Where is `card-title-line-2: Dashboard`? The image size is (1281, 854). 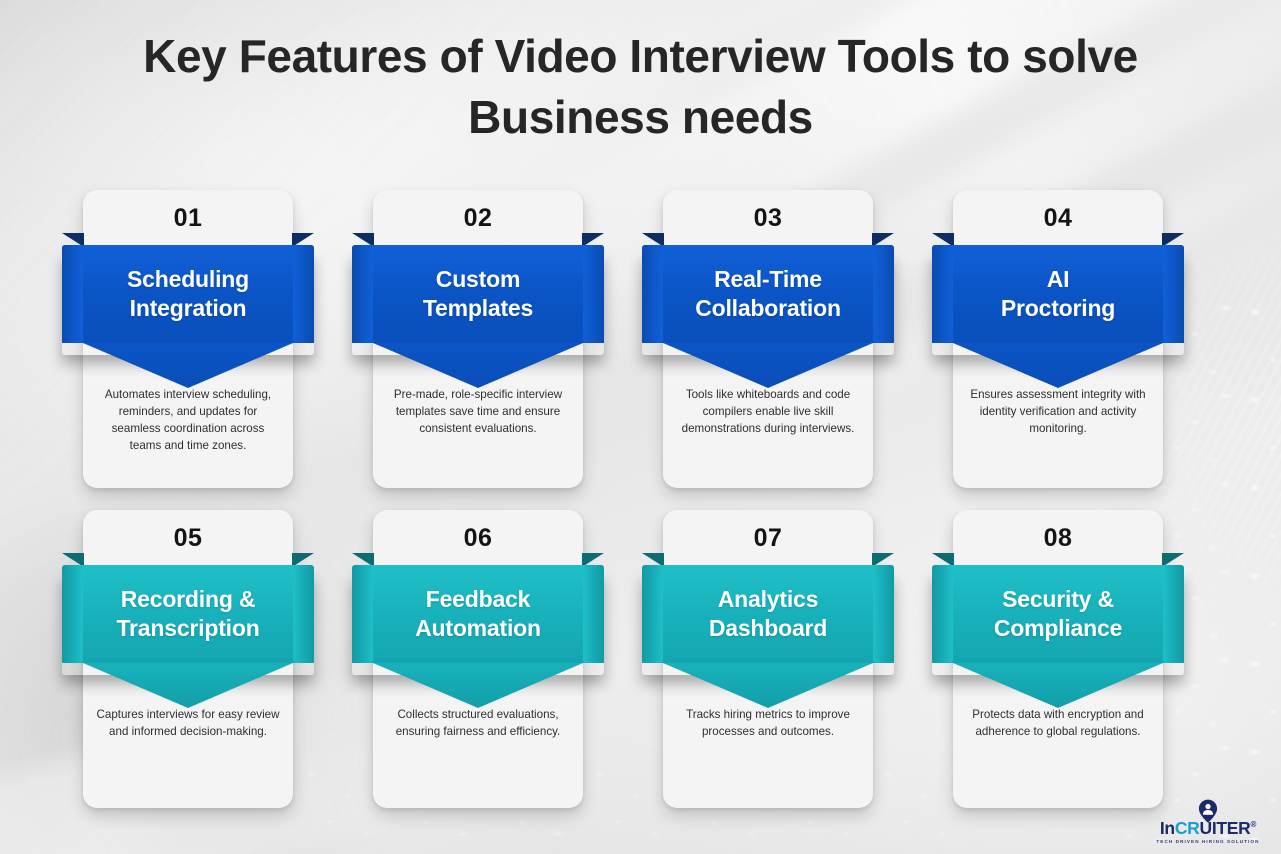
card-title-line-2: Dashboard is located at coordinates (768, 628).